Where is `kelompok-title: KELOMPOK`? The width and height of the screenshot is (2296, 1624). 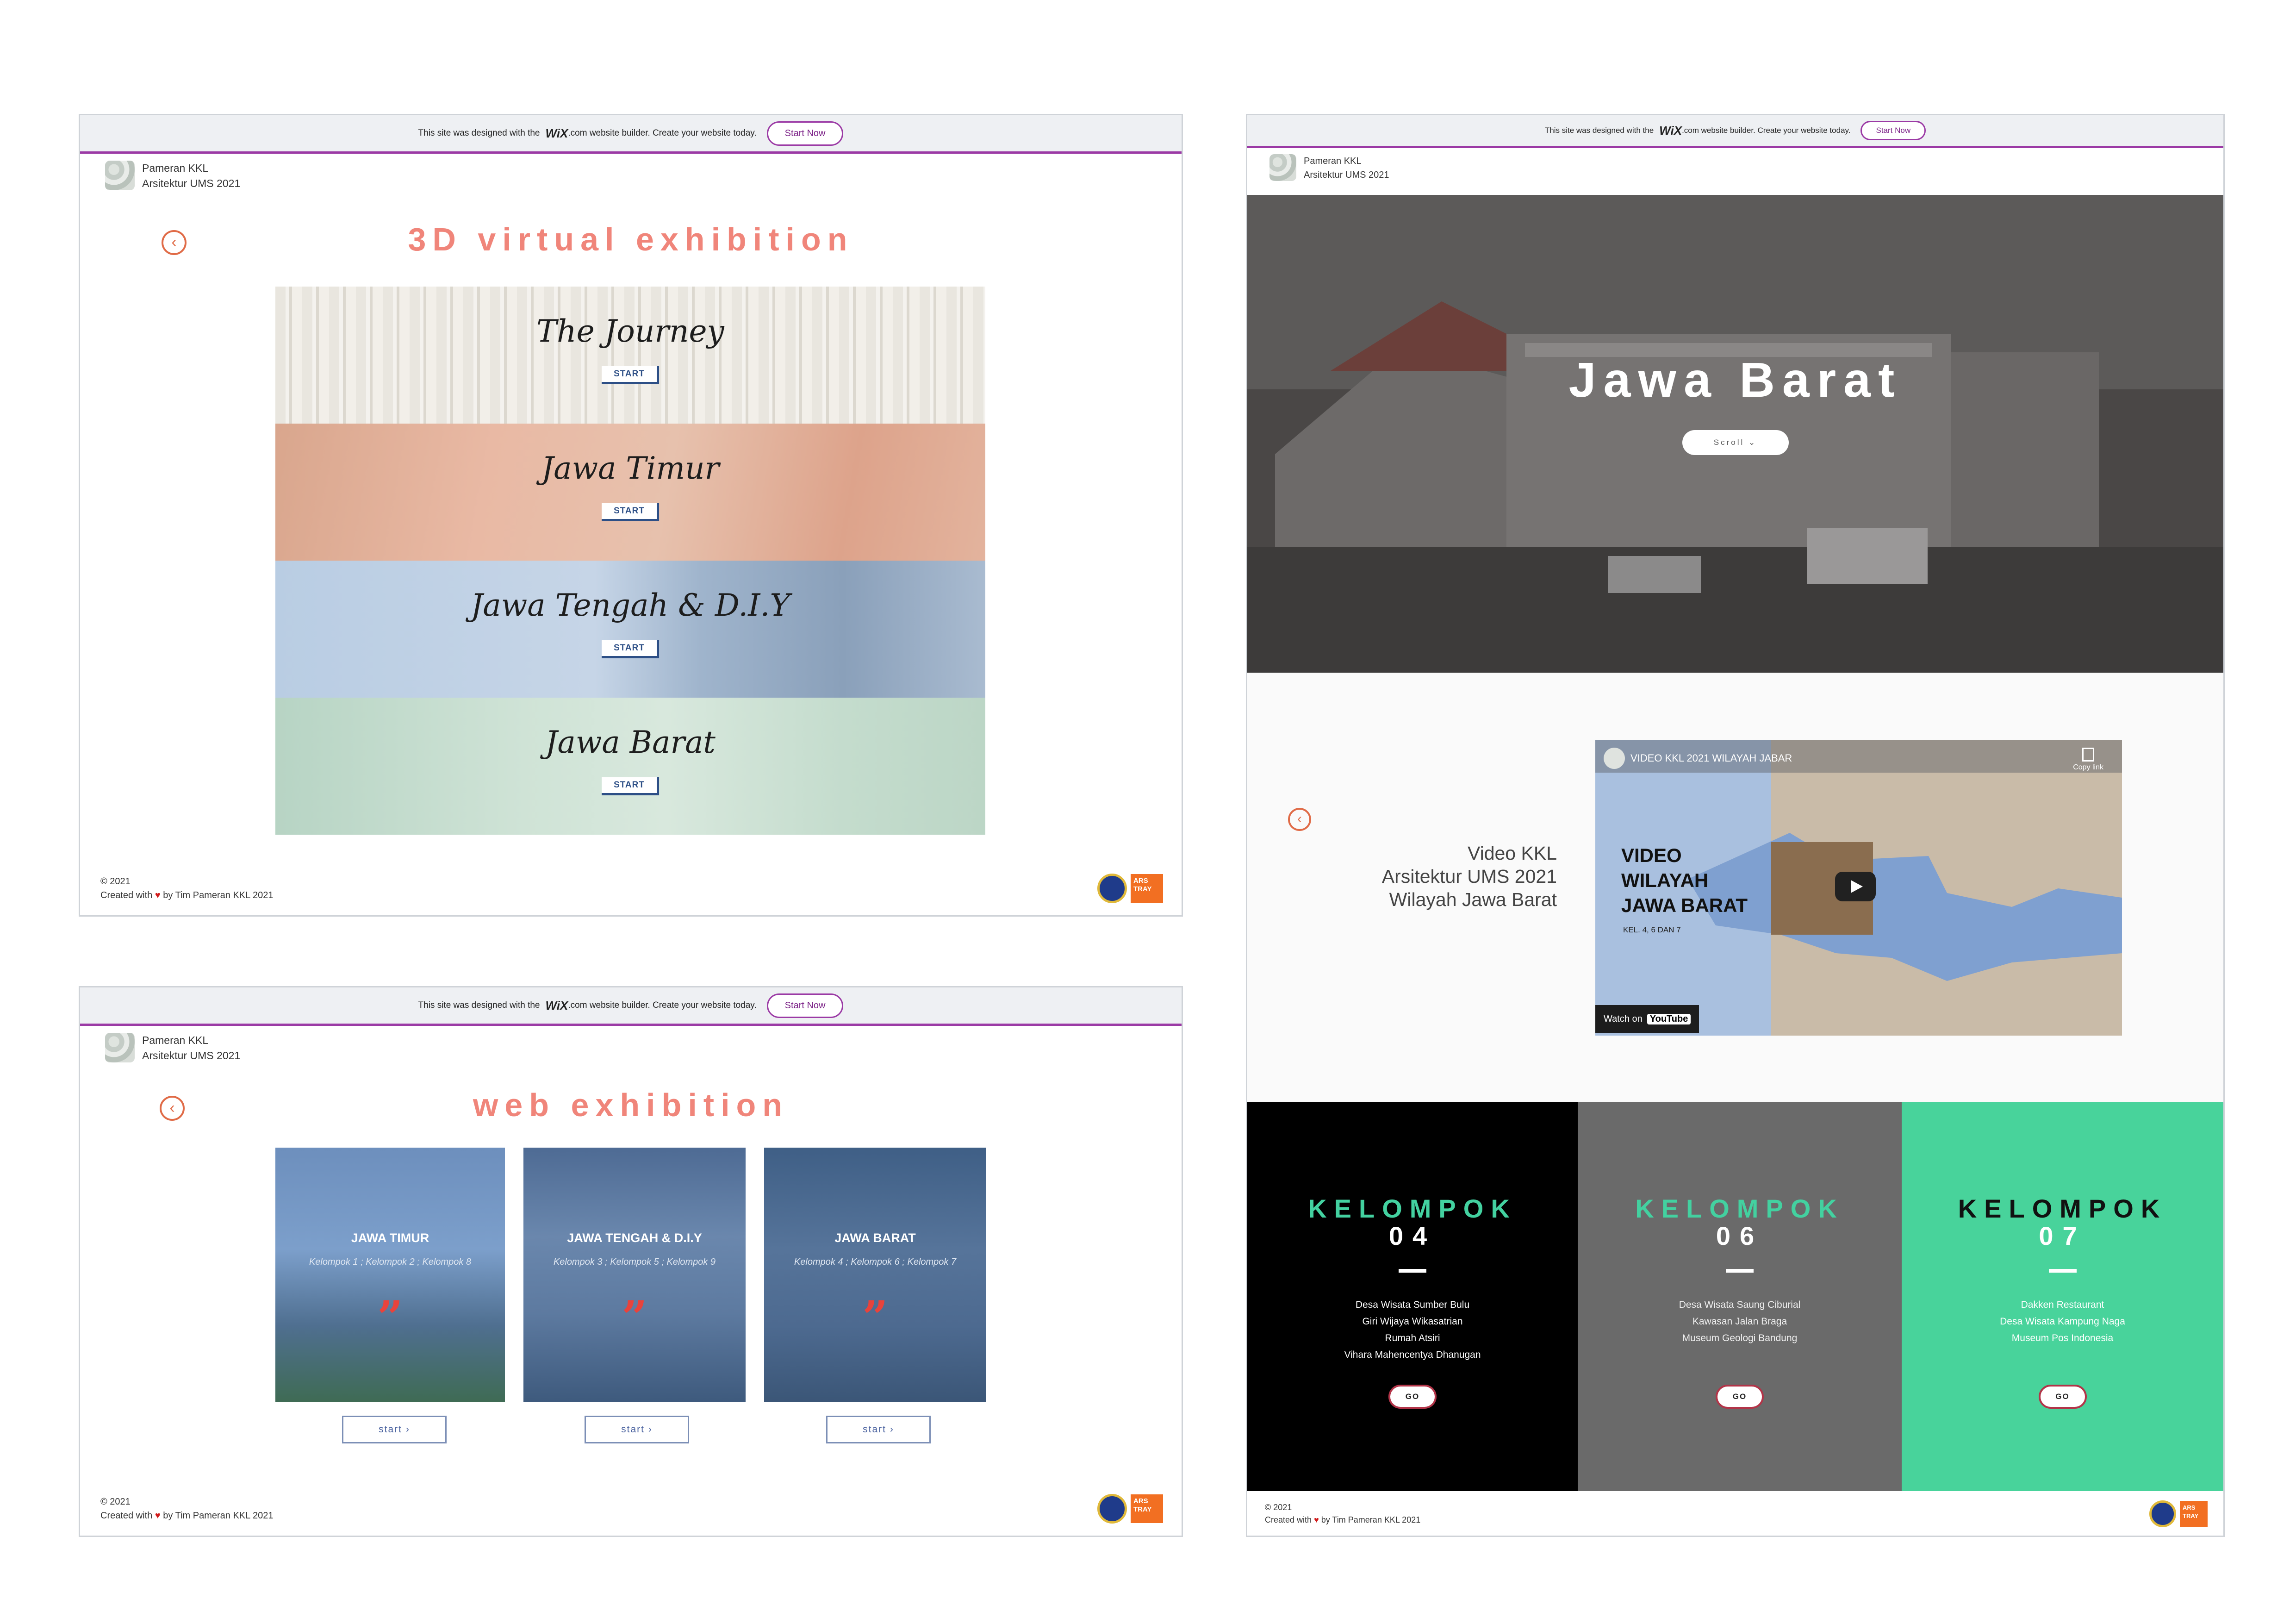 kelompok-title: KELOMPOK is located at coordinates (1412, 1208).